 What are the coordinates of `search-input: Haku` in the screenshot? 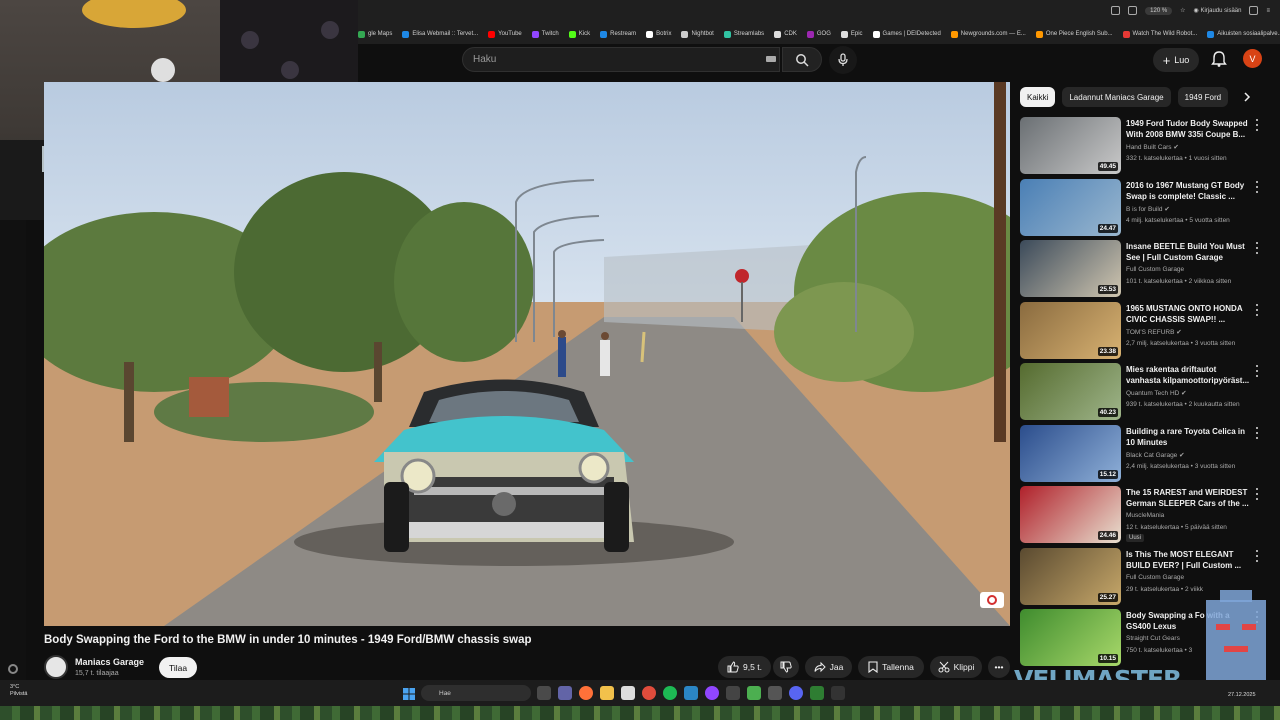 It's located at (621, 59).